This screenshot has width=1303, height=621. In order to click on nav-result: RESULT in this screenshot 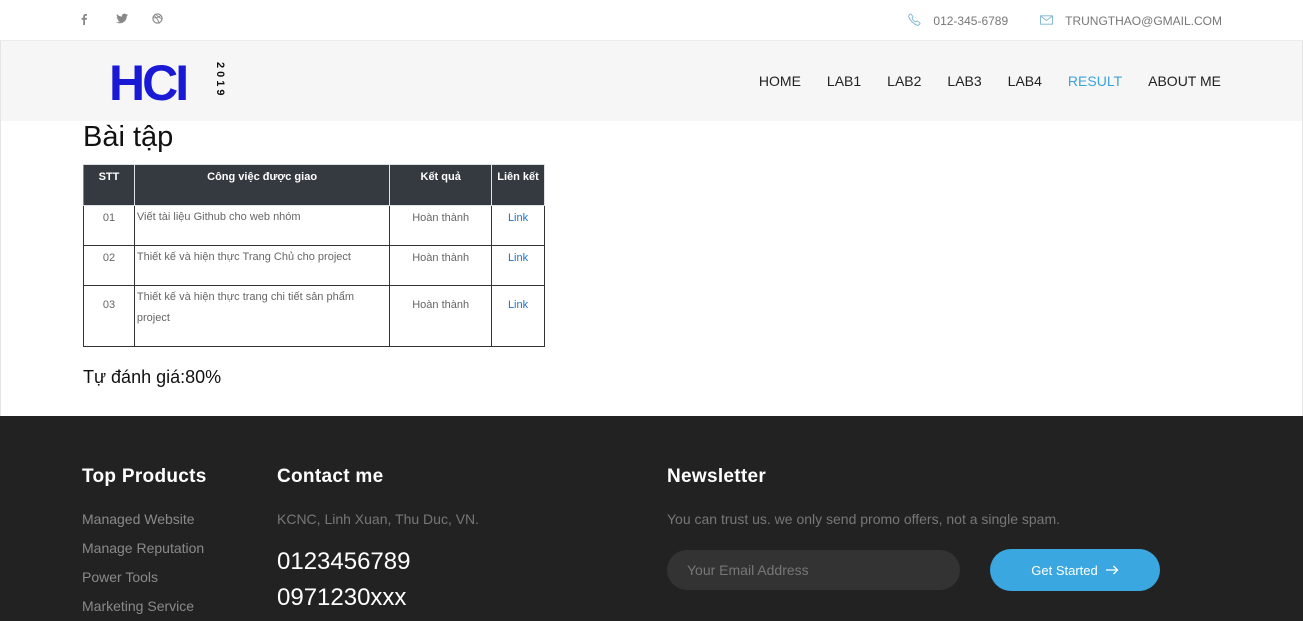, I will do `click(1095, 81)`.